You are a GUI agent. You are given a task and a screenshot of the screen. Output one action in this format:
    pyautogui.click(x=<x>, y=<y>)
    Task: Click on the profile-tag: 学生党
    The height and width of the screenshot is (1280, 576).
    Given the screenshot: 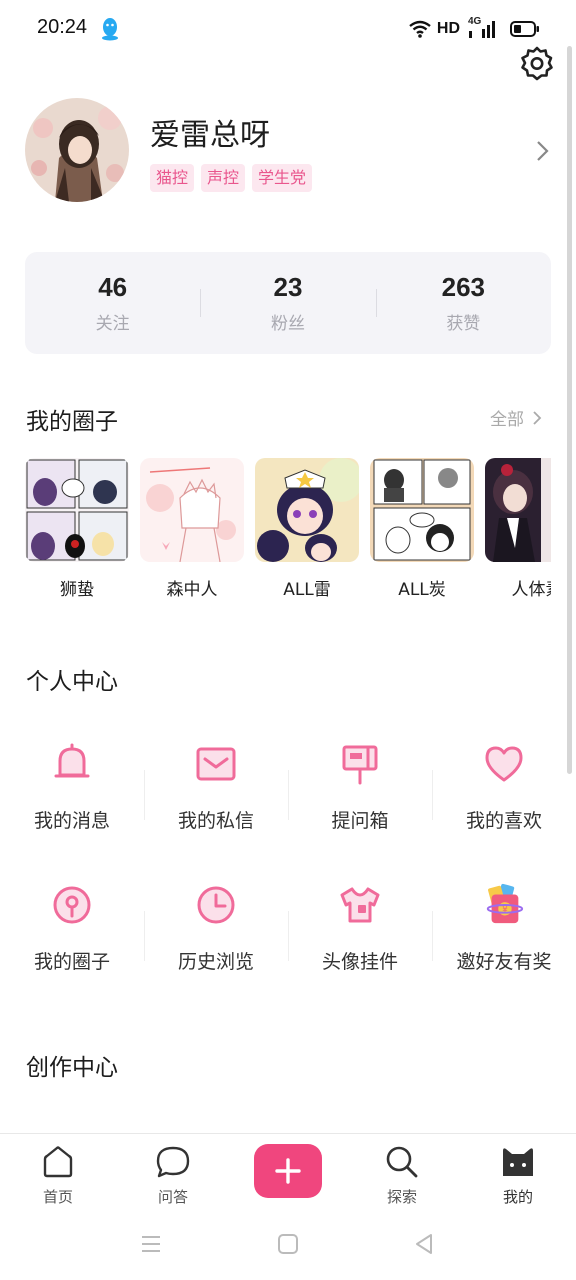 What is the action you would take?
    pyautogui.click(x=282, y=178)
    